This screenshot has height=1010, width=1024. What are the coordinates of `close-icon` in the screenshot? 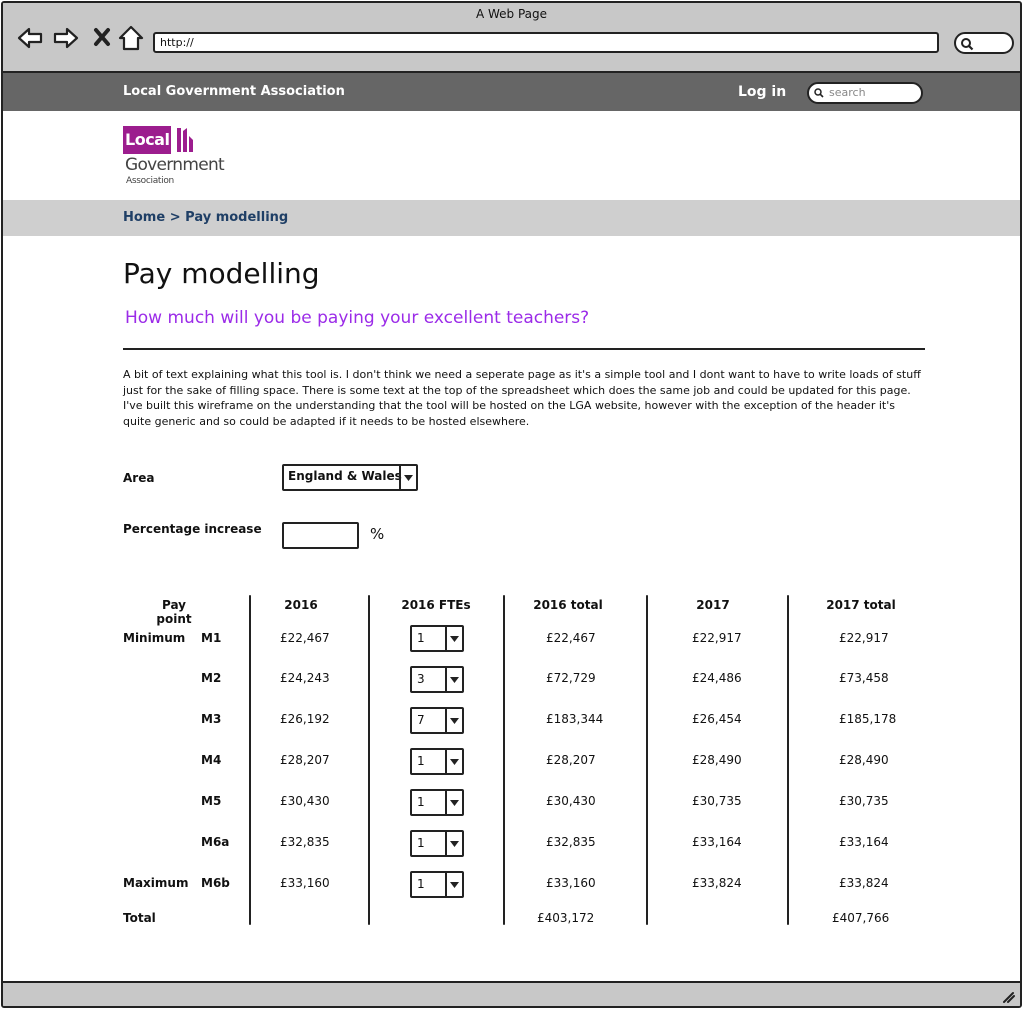 It's located at (104, 38).